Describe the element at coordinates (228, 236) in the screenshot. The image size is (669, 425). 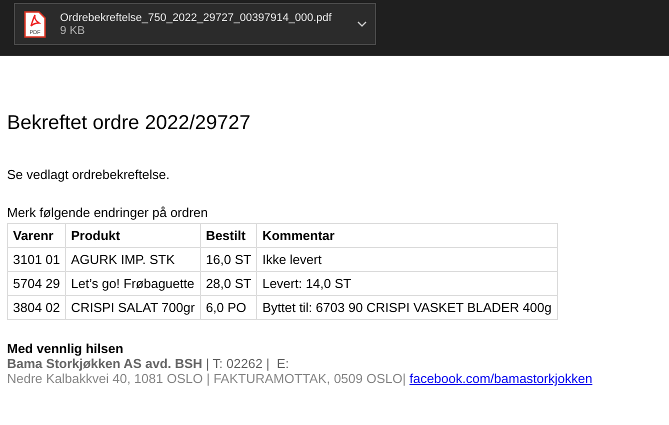
I see `column-header: Bestilt` at that location.